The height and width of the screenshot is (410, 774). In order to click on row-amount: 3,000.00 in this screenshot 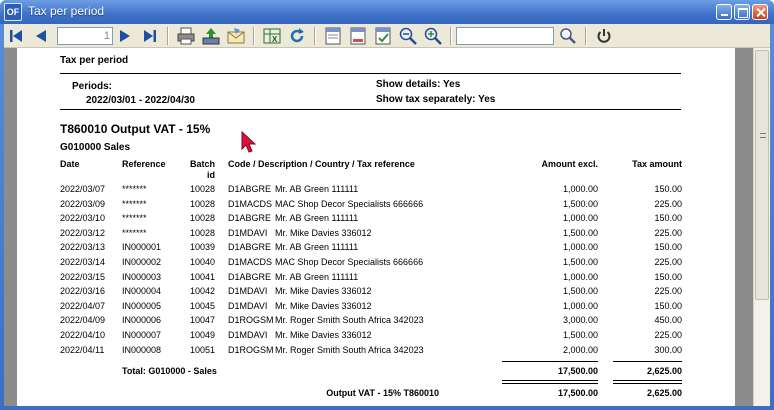, I will do `click(580, 320)`.